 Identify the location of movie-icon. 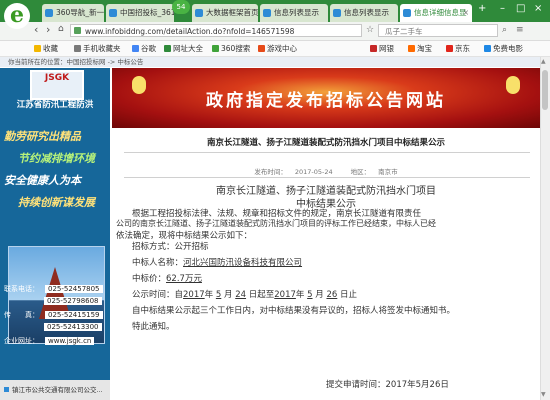
(487, 48).